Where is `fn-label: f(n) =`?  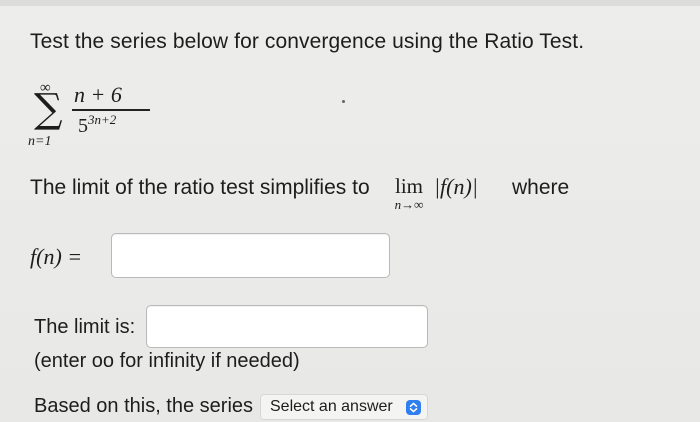
fn-label: f(n) = is located at coordinates (56, 256).